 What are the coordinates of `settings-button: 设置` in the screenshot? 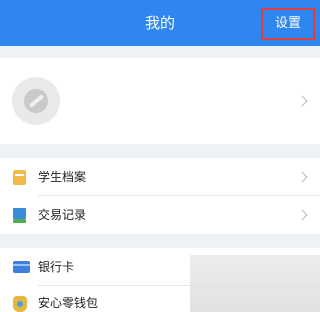 It's located at (288, 24).